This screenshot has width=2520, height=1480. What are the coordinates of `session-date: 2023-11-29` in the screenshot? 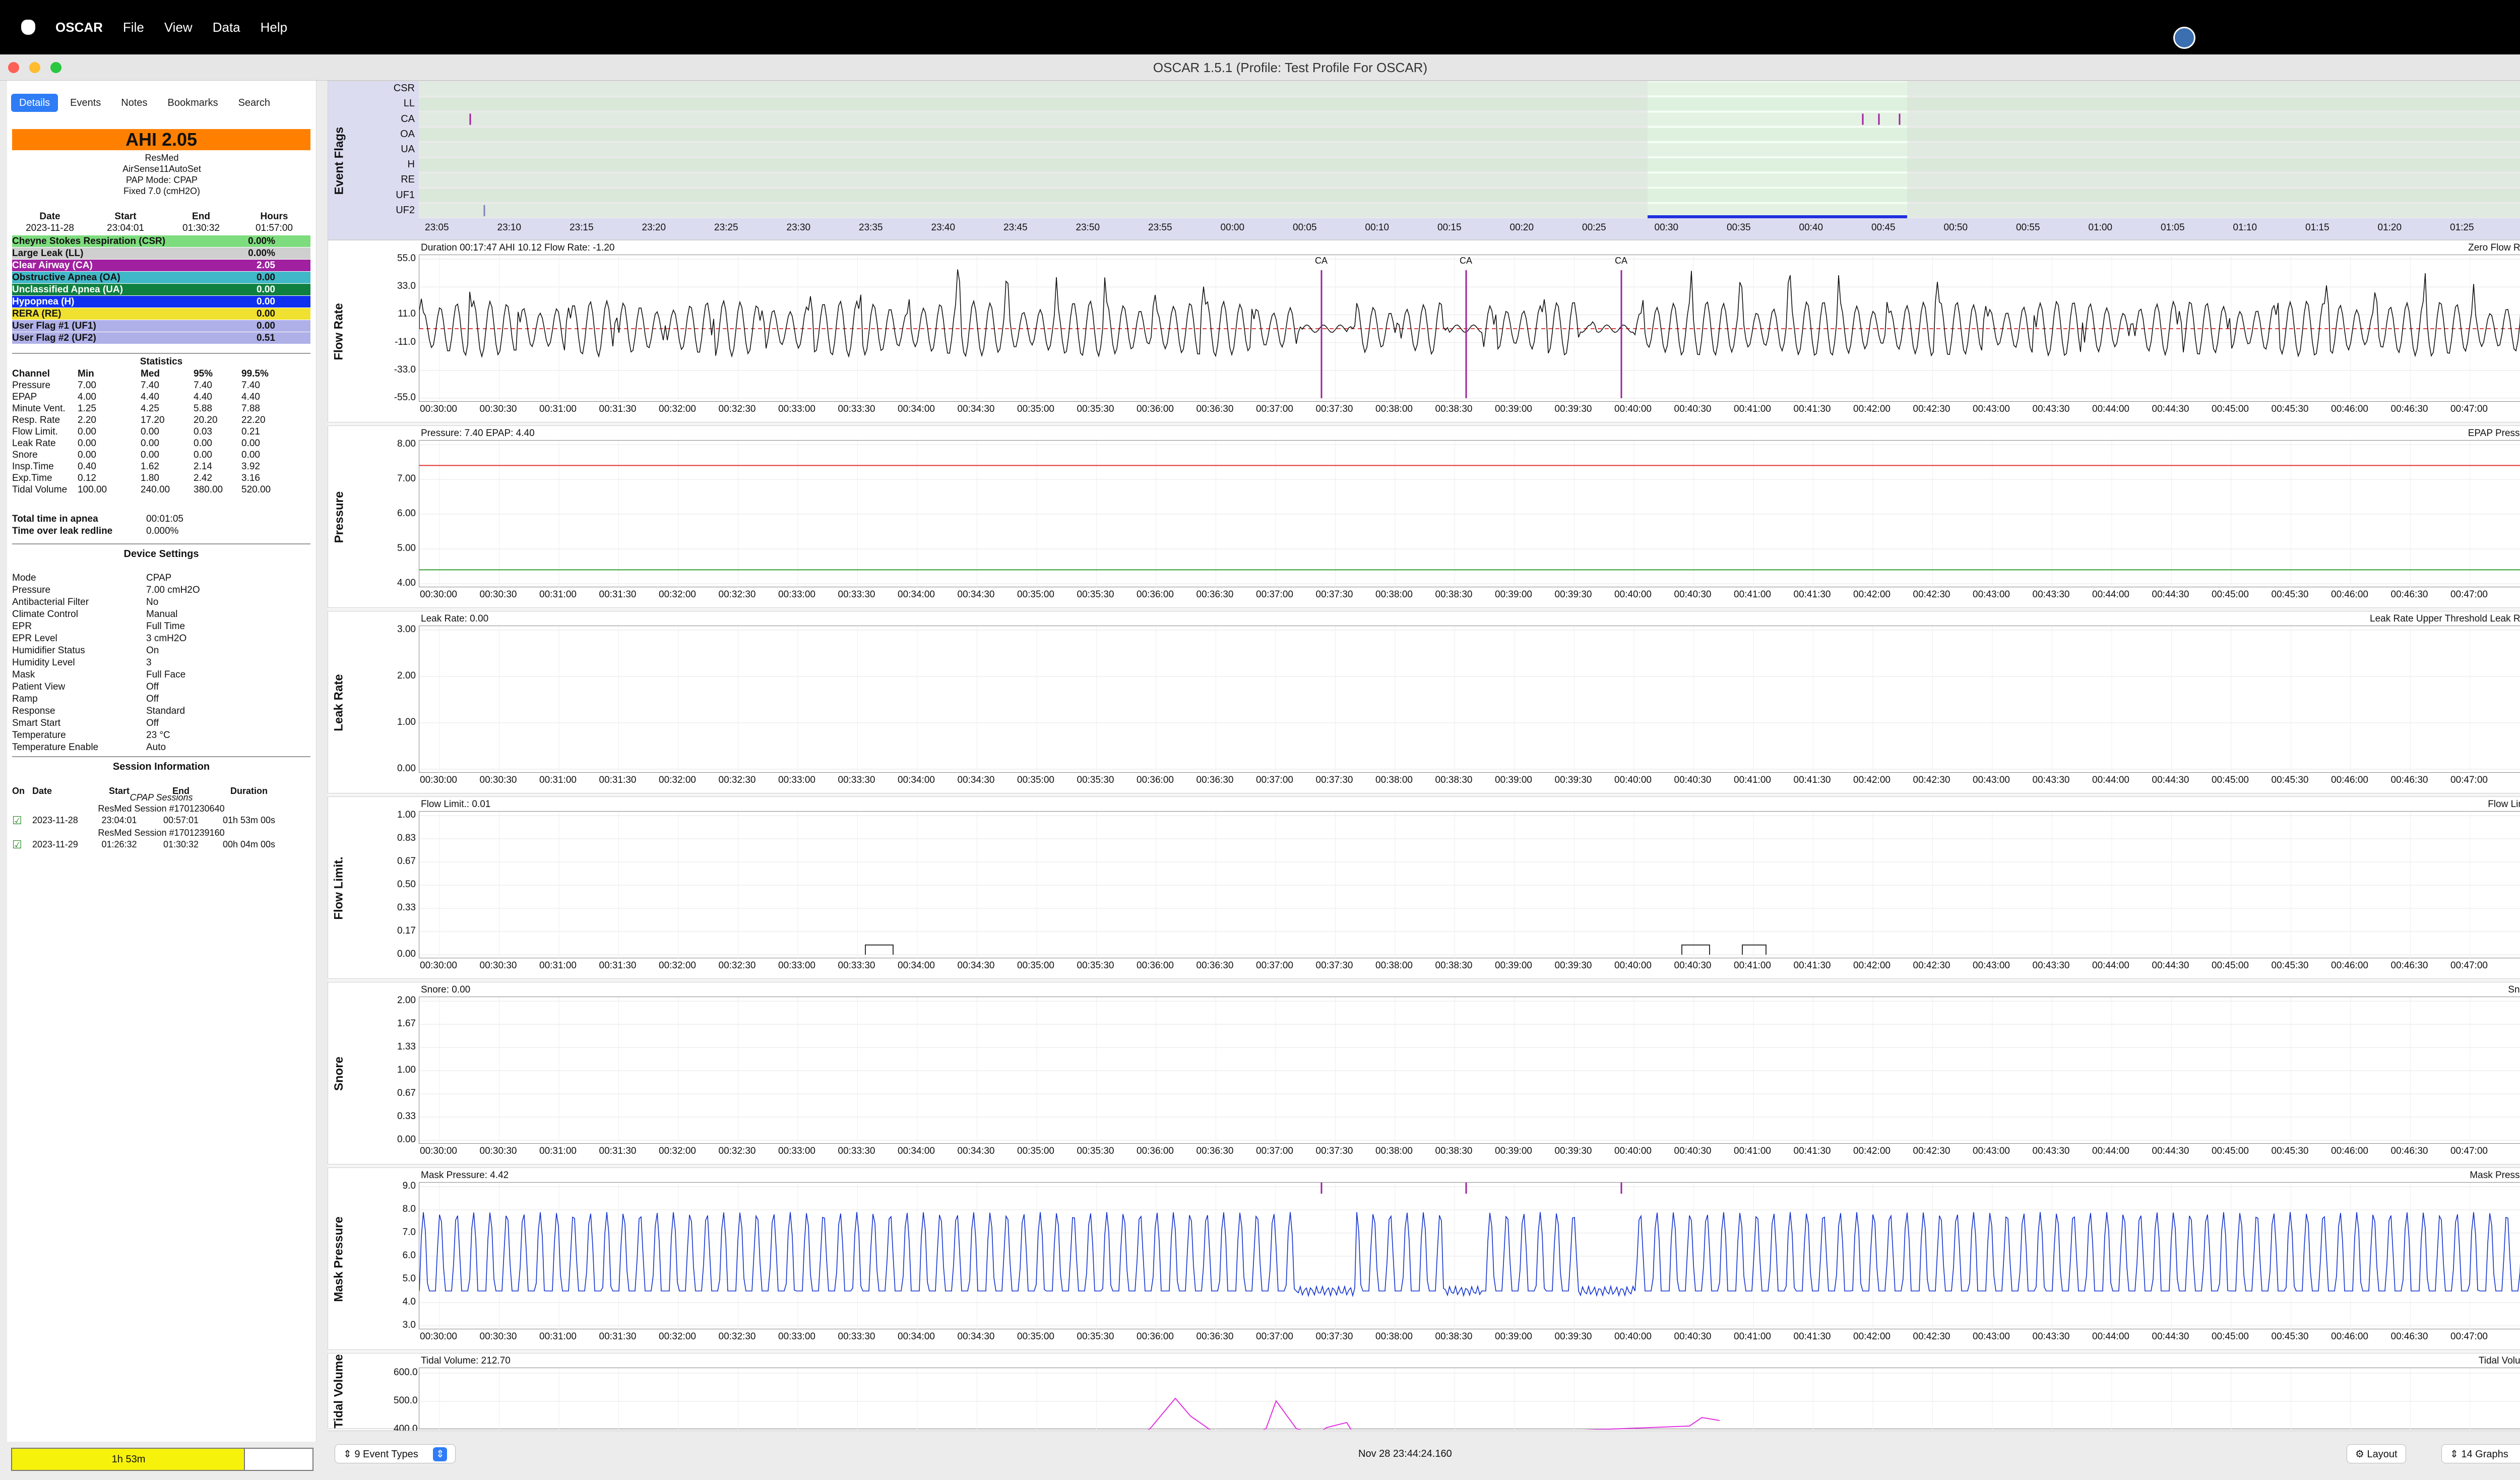 It's located at (55, 844).